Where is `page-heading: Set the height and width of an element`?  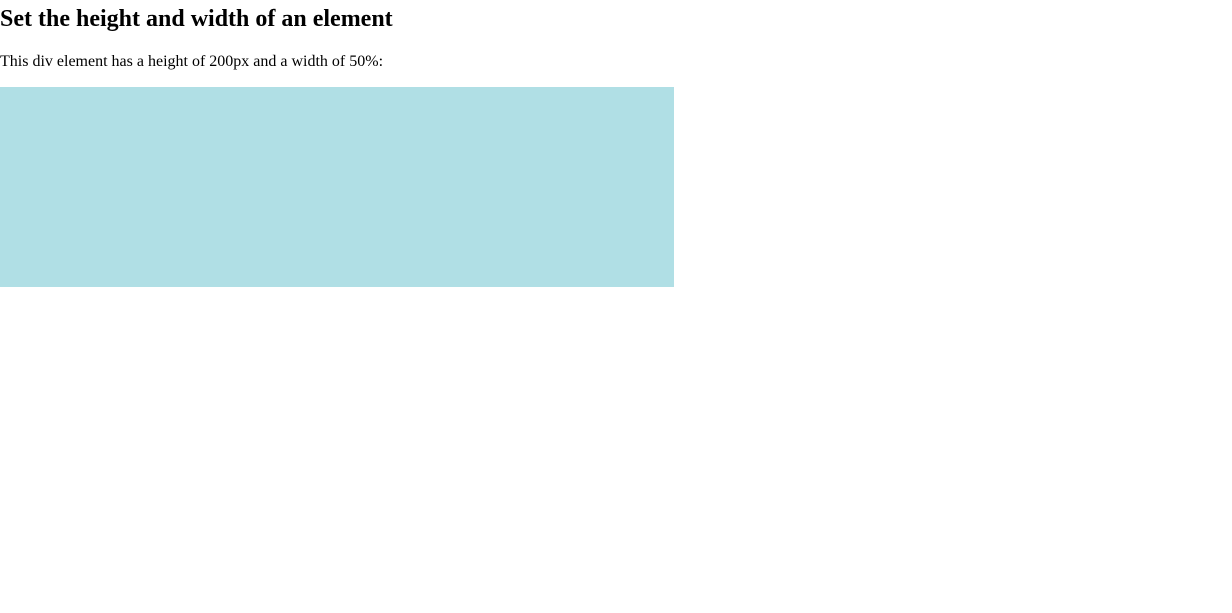
page-heading: Set the height and width of an element is located at coordinates (196, 19).